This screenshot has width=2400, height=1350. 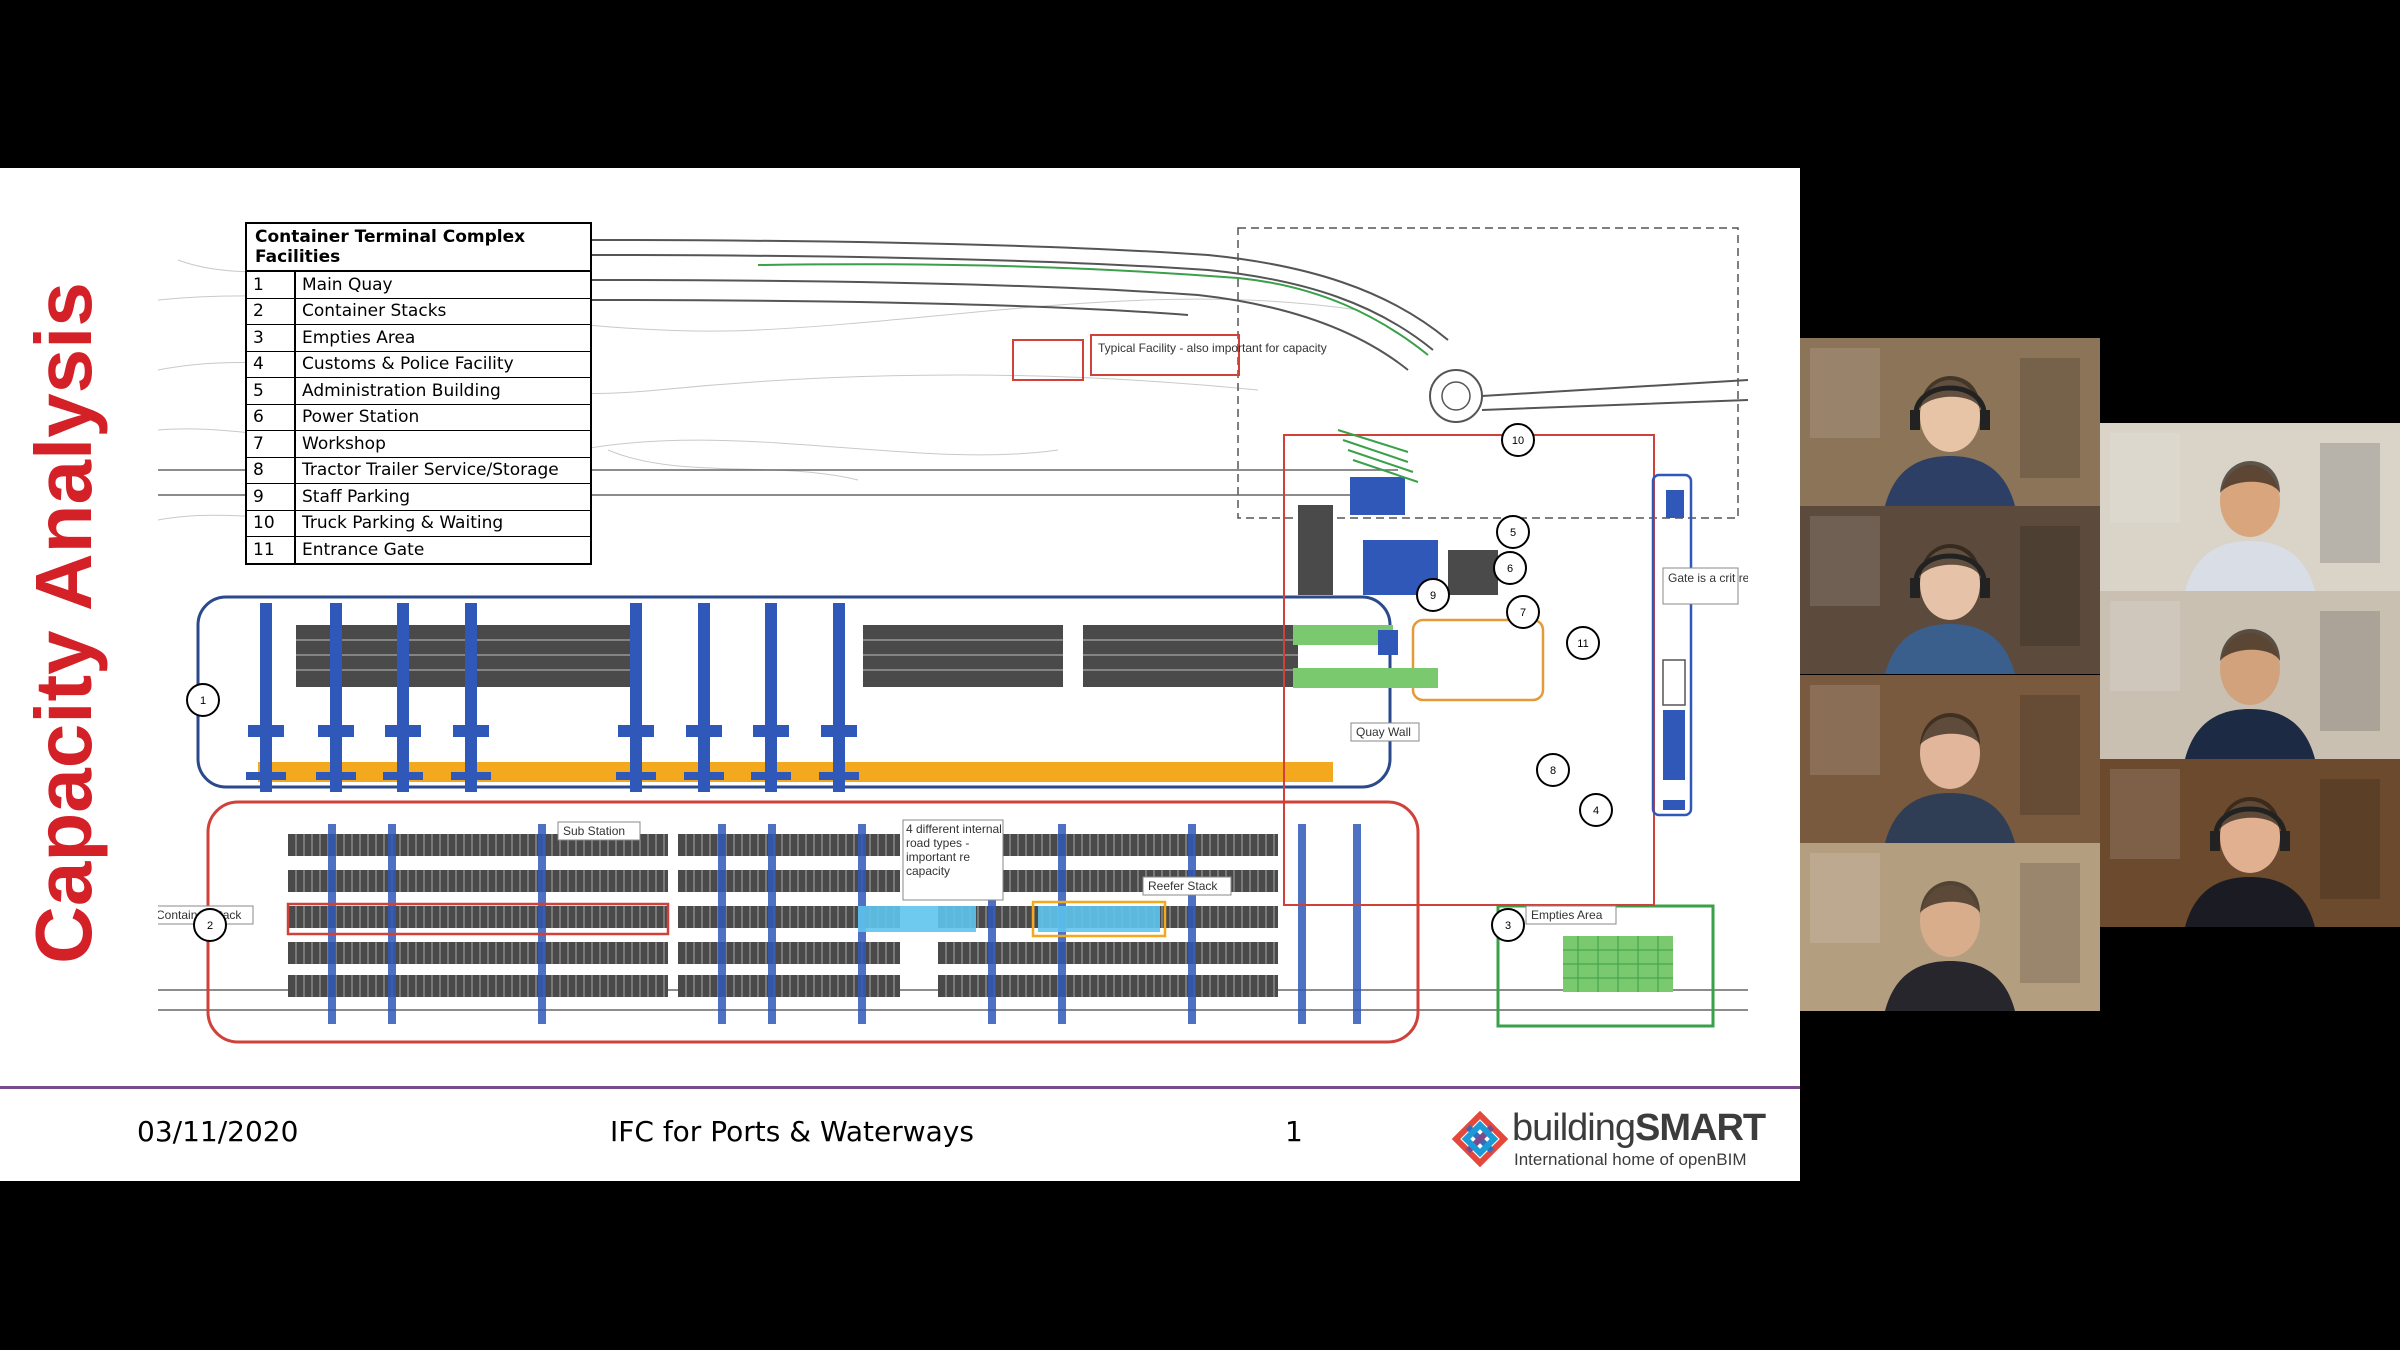 I want to click on facility-marker: 8, so click(x=1553, y=770).